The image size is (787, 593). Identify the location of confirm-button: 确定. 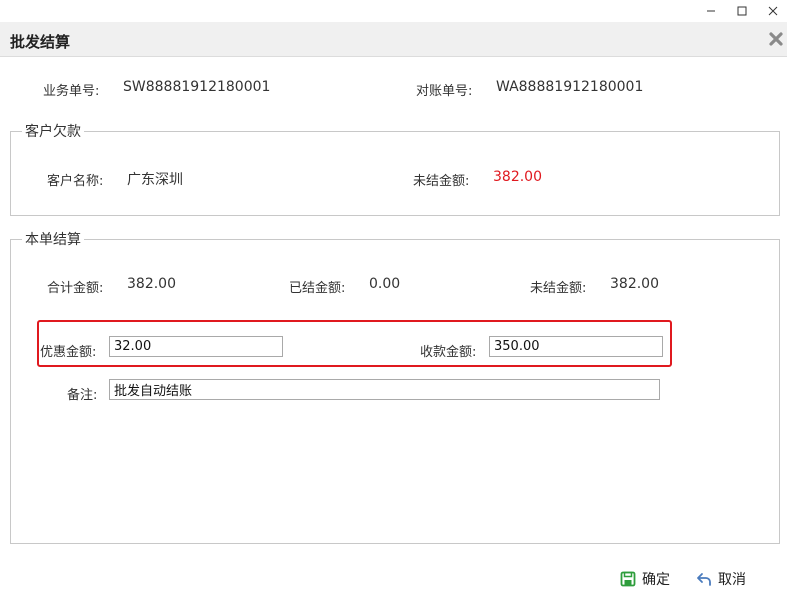
(645, 579).